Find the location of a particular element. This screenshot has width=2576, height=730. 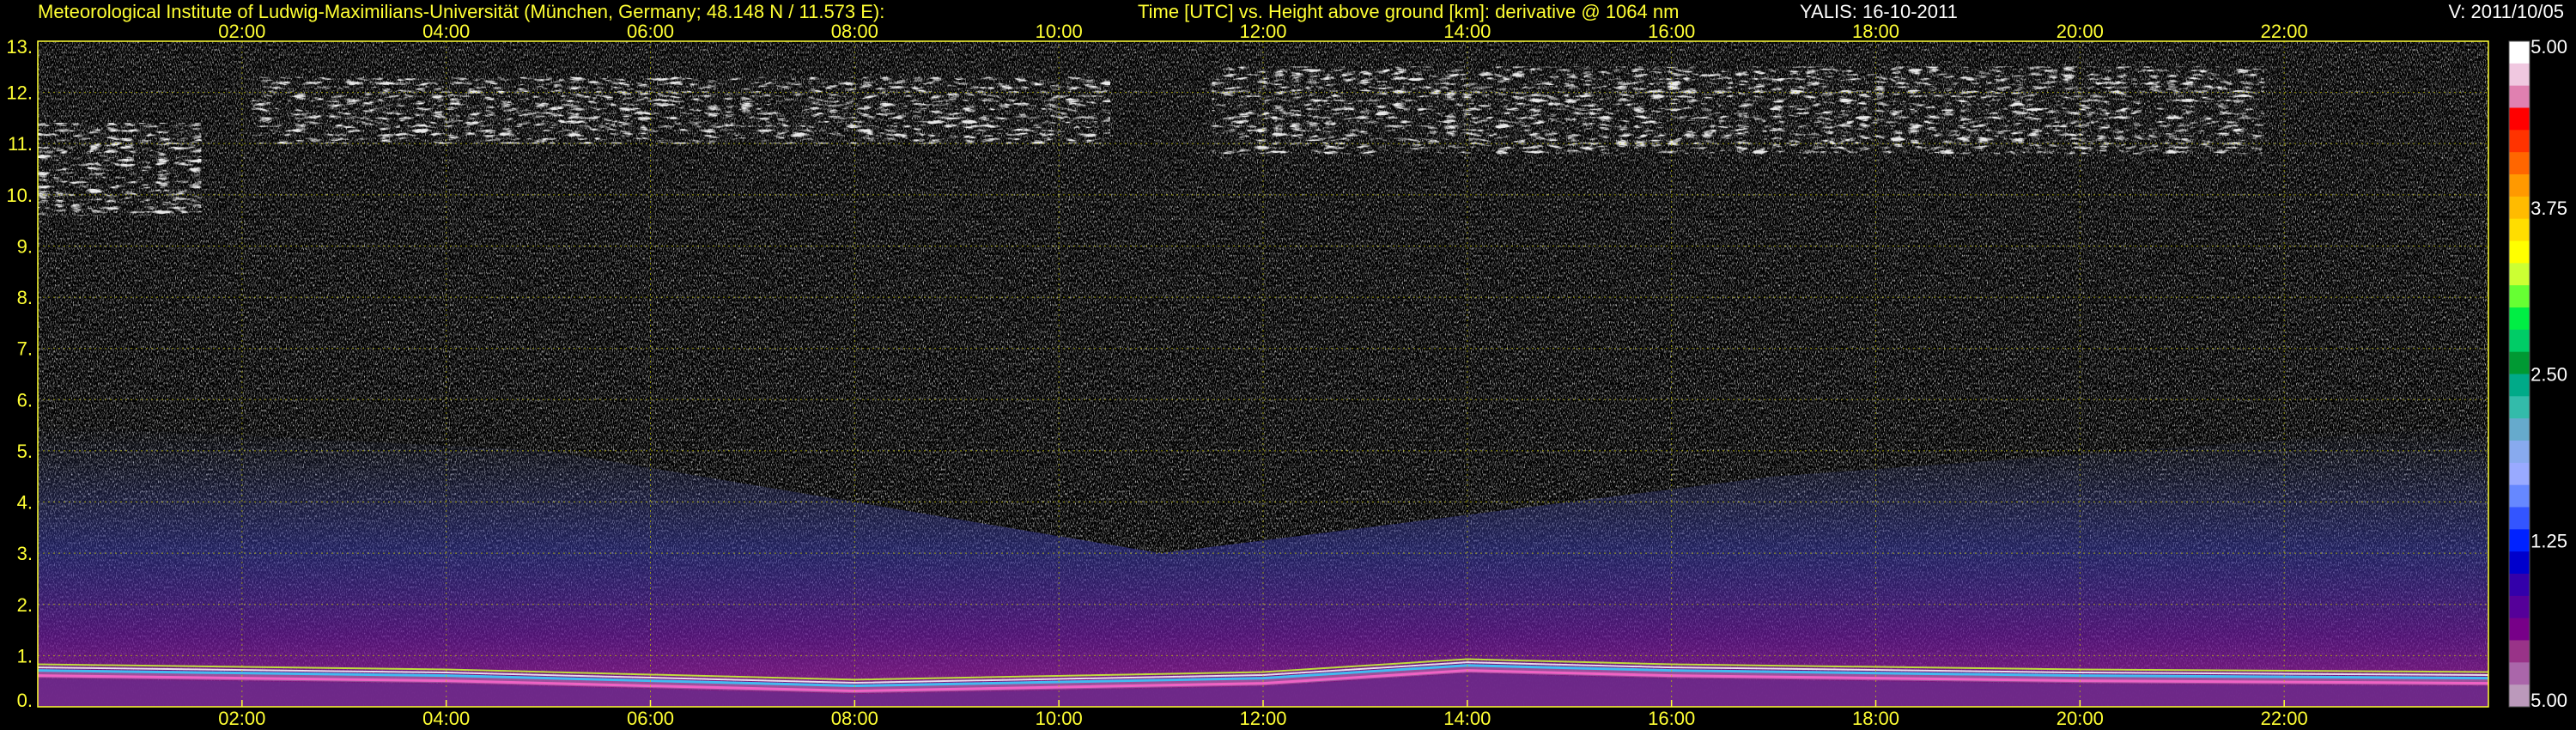

x-tick-label-bottom: 14:00 is located at coordinates (1467, 718).